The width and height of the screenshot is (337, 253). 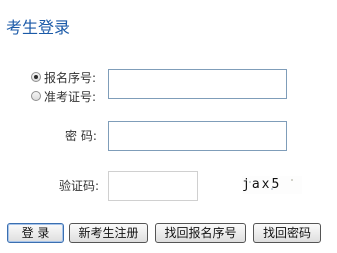 I want to click on radio-unchecked-icon, so click(x=36, y=96).